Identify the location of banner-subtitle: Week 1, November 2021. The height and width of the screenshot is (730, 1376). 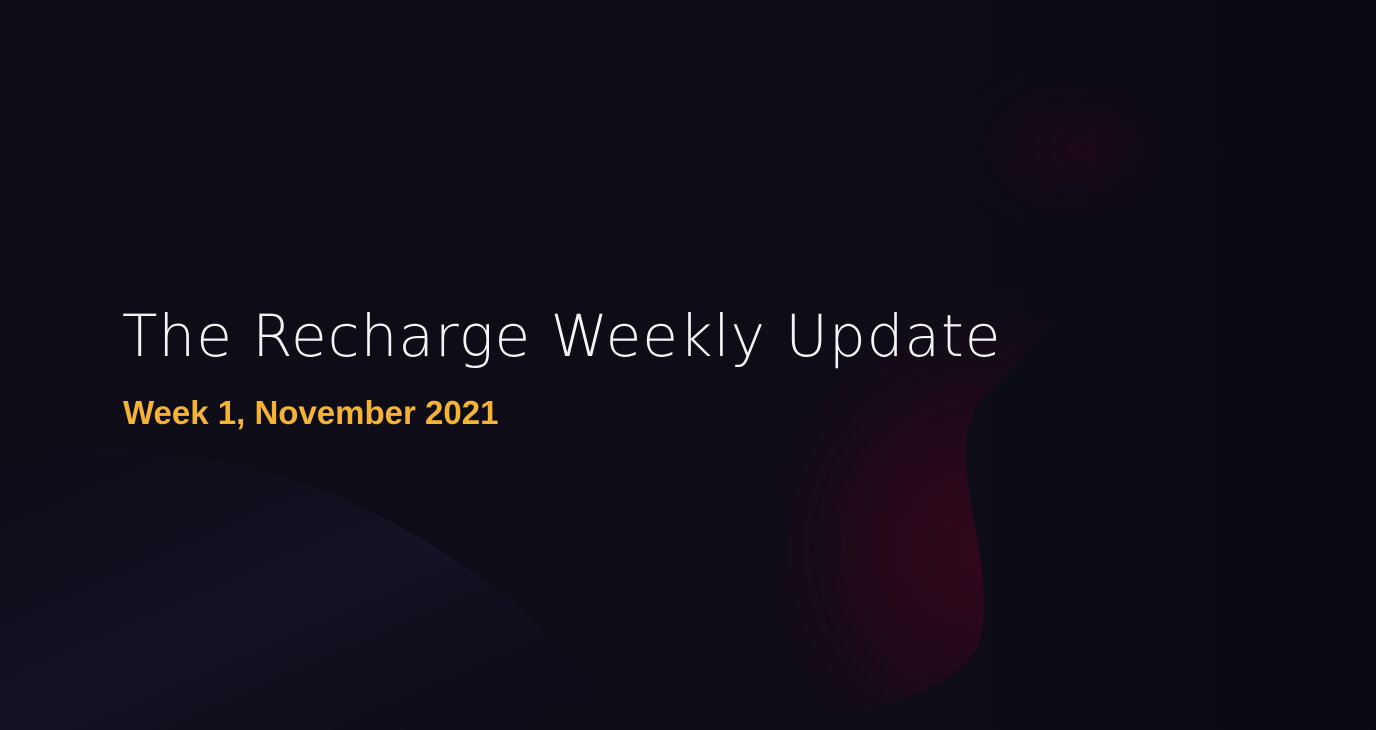
(311, 412).